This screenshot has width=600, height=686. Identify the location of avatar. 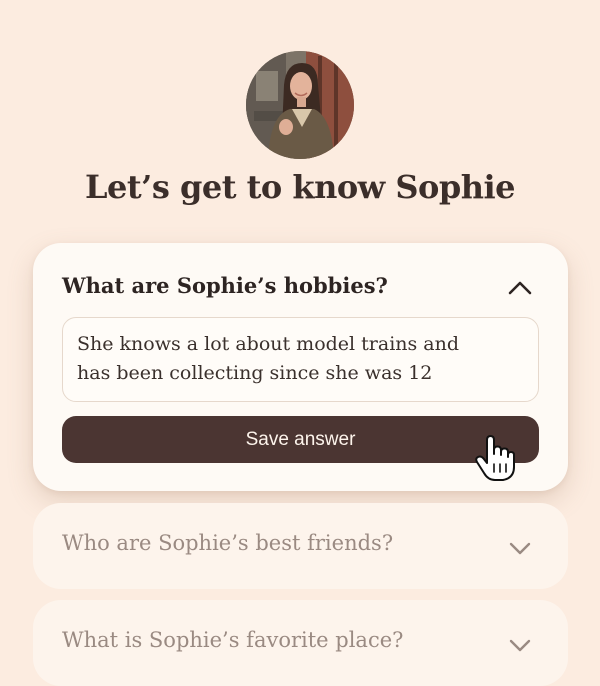
(300, 105).